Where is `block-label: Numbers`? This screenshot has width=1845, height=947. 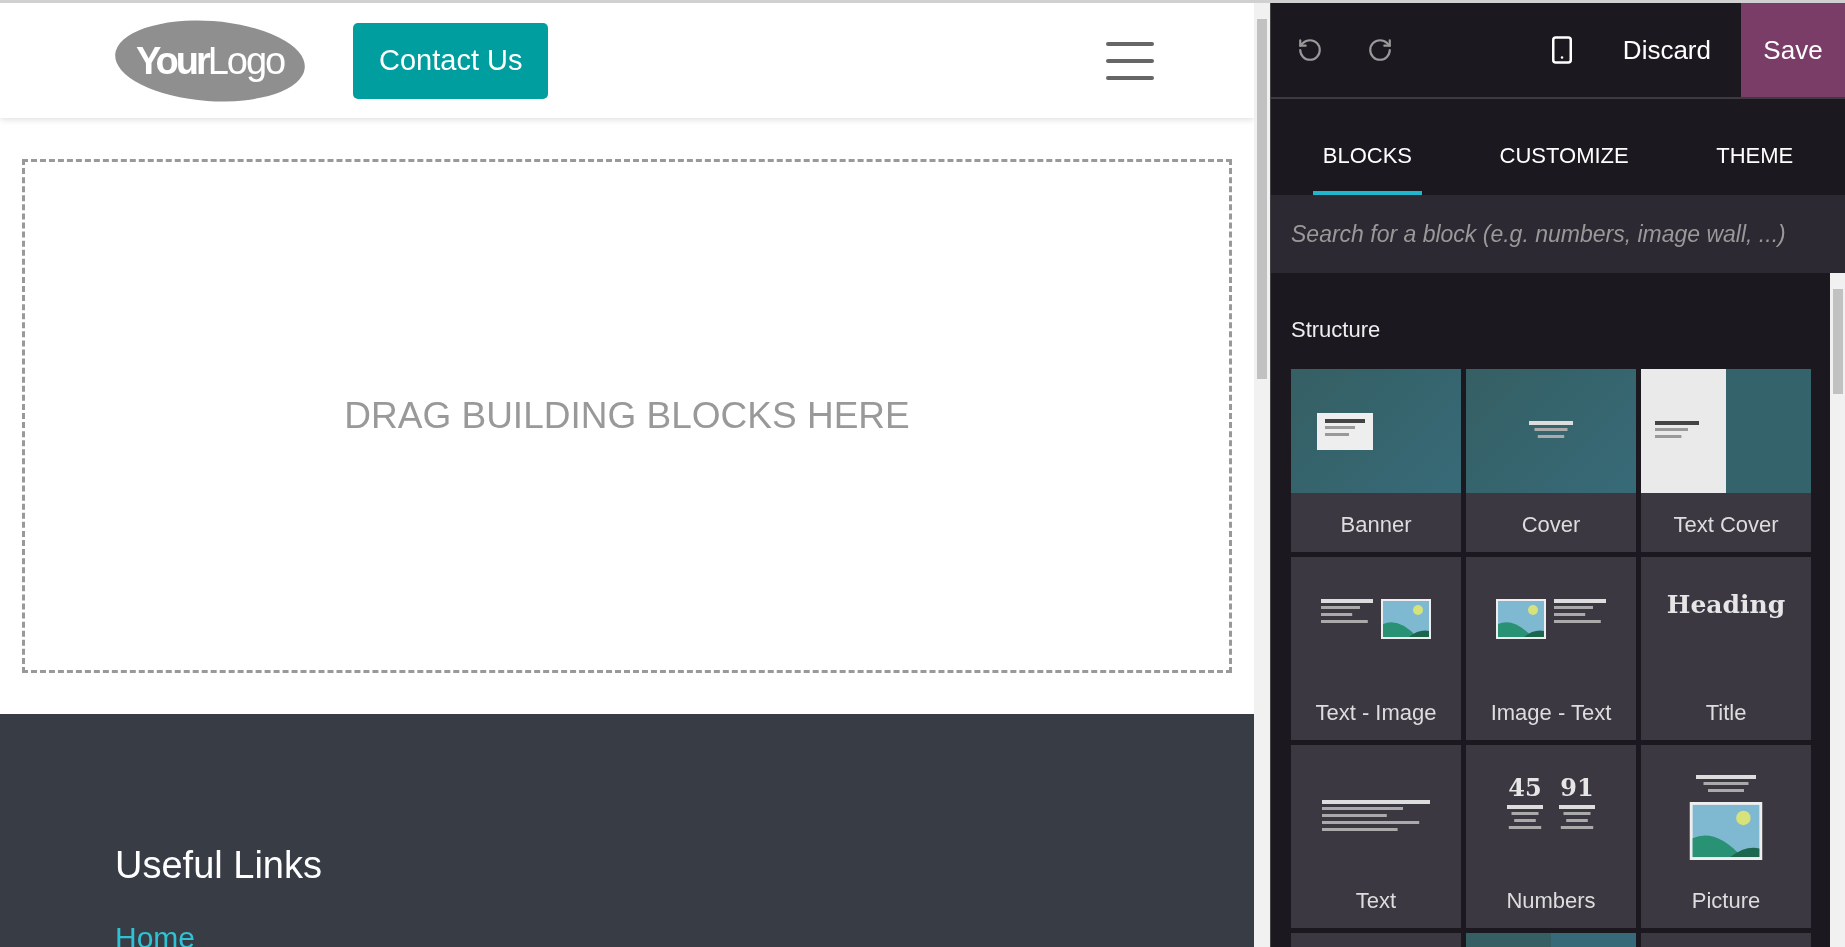
block-label: Numbers is located at coordinates (1551, 901).